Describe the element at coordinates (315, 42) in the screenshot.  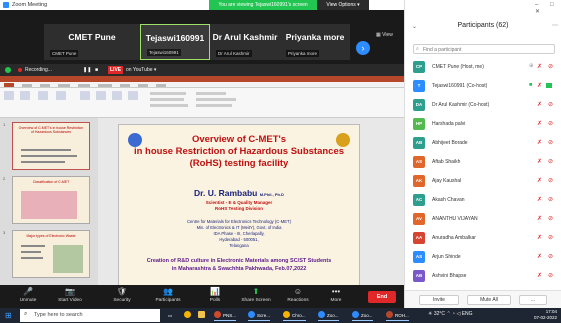
I see `video-tile: Priyanka more Priyanka more` at that location.